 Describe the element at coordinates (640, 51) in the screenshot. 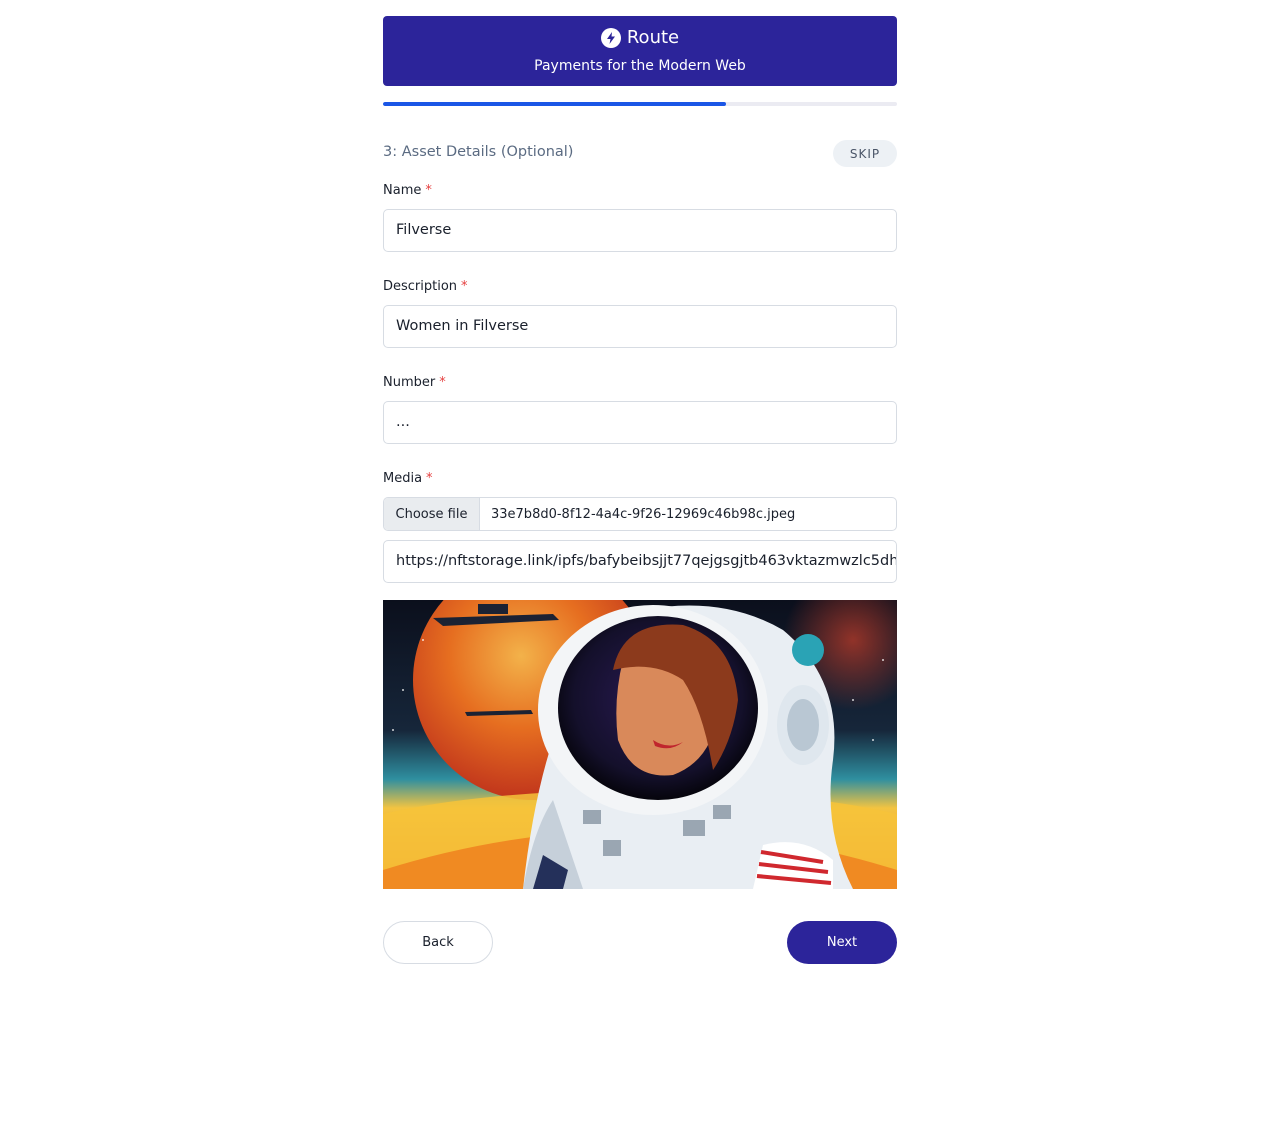

I see `brand-header: Route Payments for the Modern Web` at that location.